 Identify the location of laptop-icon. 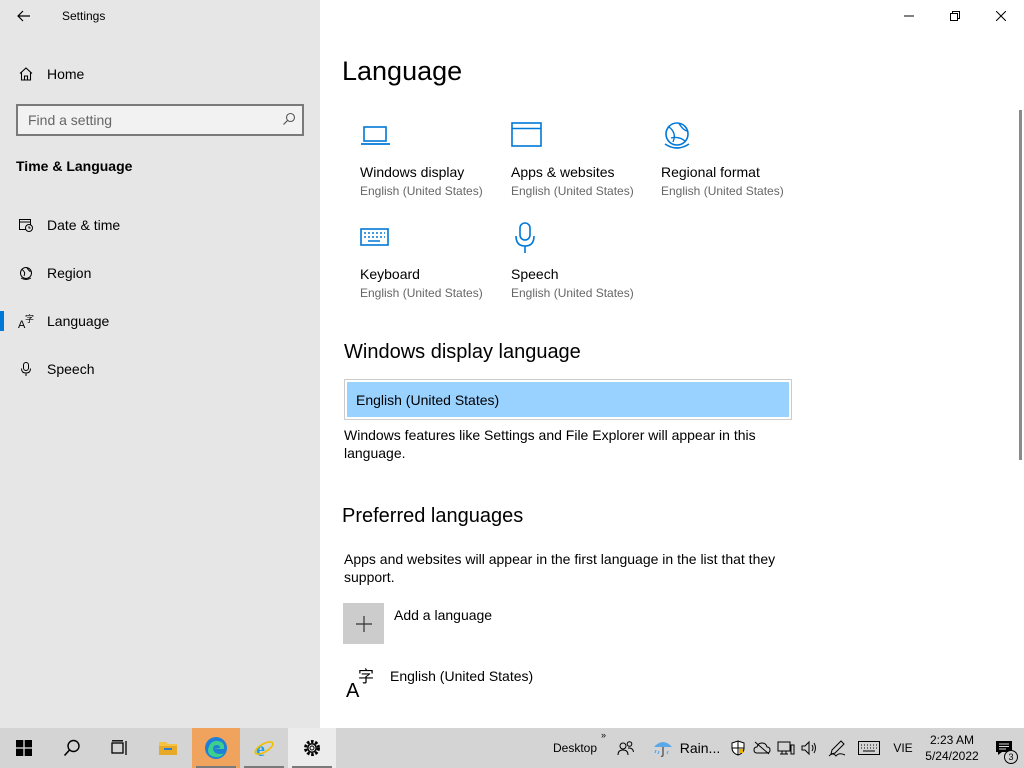
(375, 135).